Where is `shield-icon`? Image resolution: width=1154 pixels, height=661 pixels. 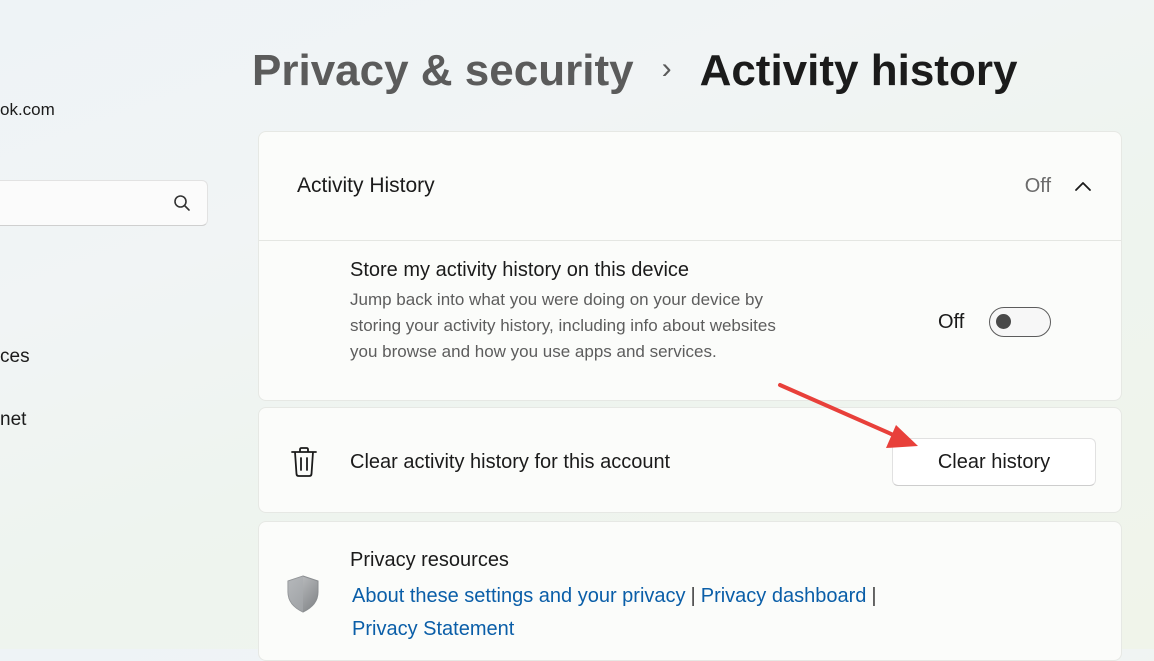
shield-icon is located at coordinates (303, 594).